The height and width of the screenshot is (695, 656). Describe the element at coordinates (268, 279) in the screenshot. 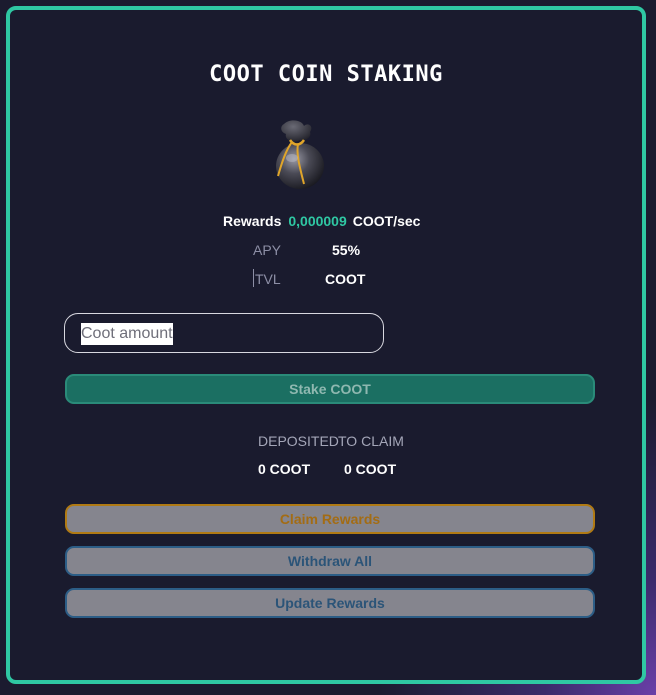

I see `tvl-label: TVL` at that location.